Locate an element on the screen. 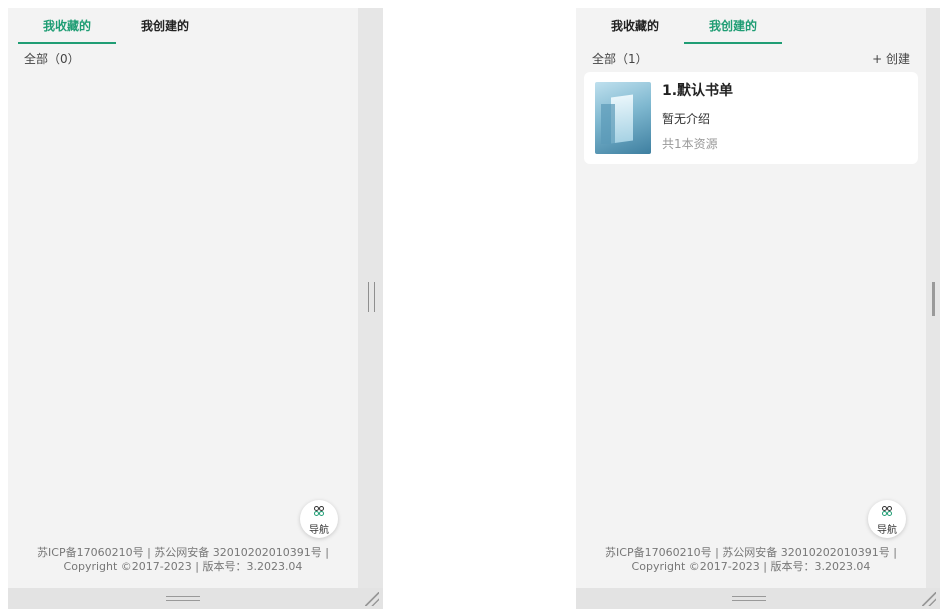  create-booklist-button: + 创建 is located at coordinates (891, 58).